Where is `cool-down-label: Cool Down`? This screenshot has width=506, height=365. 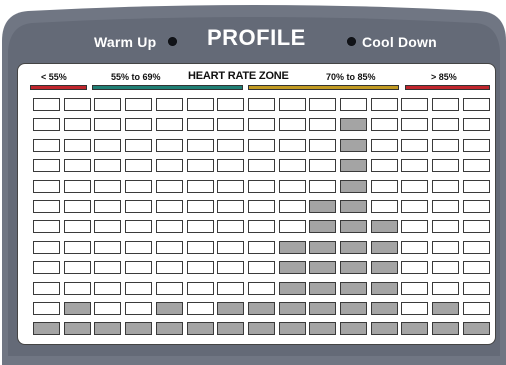 cool-down-label: Cool Down is located at coordinates (399, 42).